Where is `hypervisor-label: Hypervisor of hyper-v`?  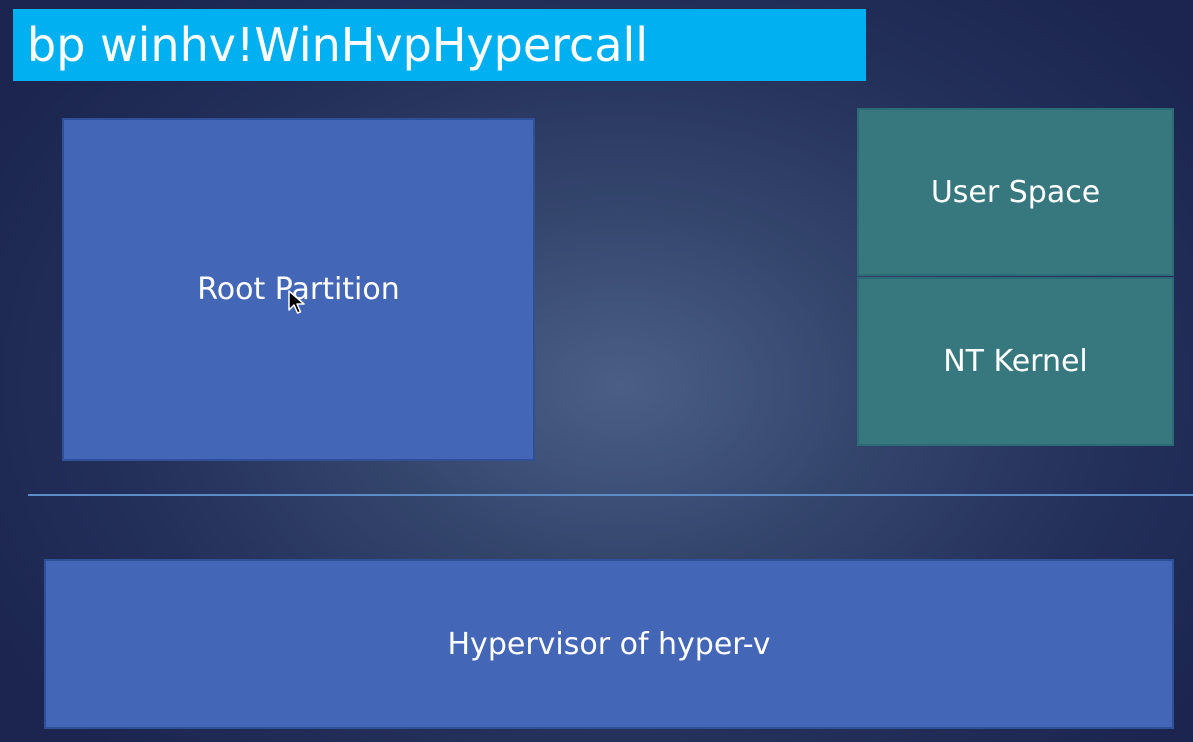
hypervisor-label: Hypervisor of hyper-v is located at coordinates (609, 644).